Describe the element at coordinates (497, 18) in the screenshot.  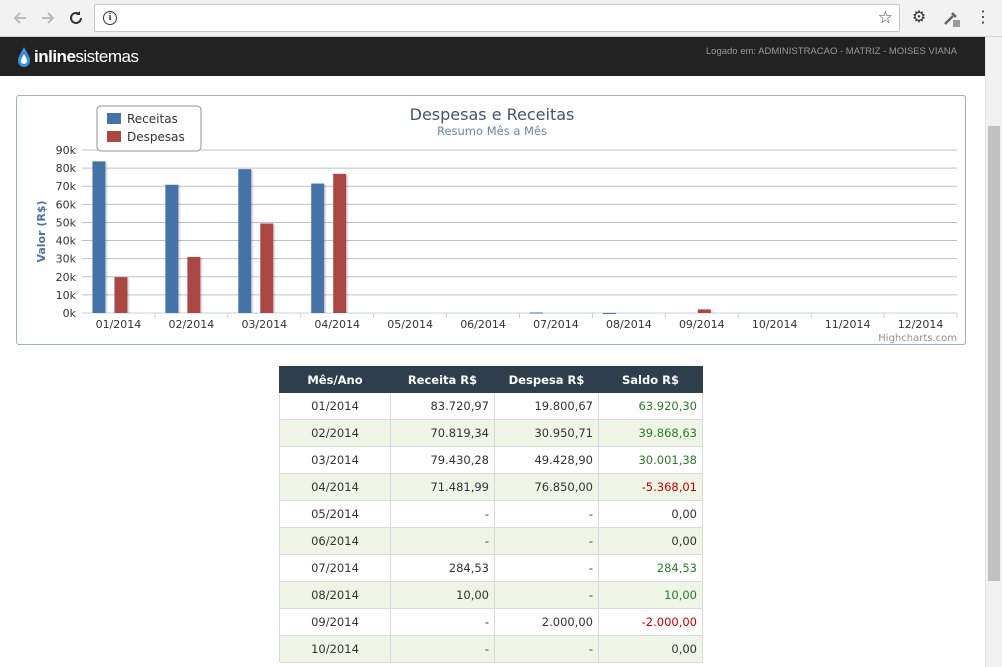
I see `address-bar: i ☆` at that location.